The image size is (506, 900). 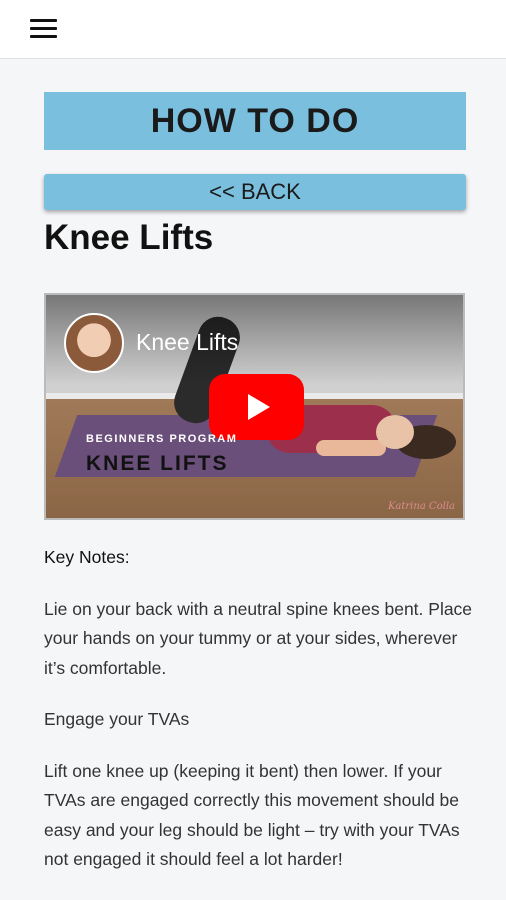 What do you see at coordinates (421, 506) in the screenshot?
I see `video-watermark: Katrina Colla` at bounding box center [421, 506].